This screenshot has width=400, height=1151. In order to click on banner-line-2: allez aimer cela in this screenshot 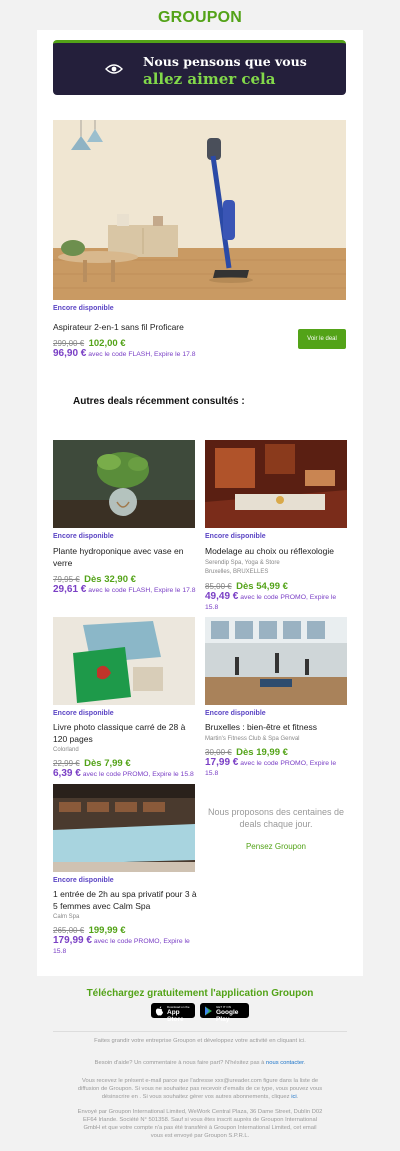, I will do `click(209, 79)`.